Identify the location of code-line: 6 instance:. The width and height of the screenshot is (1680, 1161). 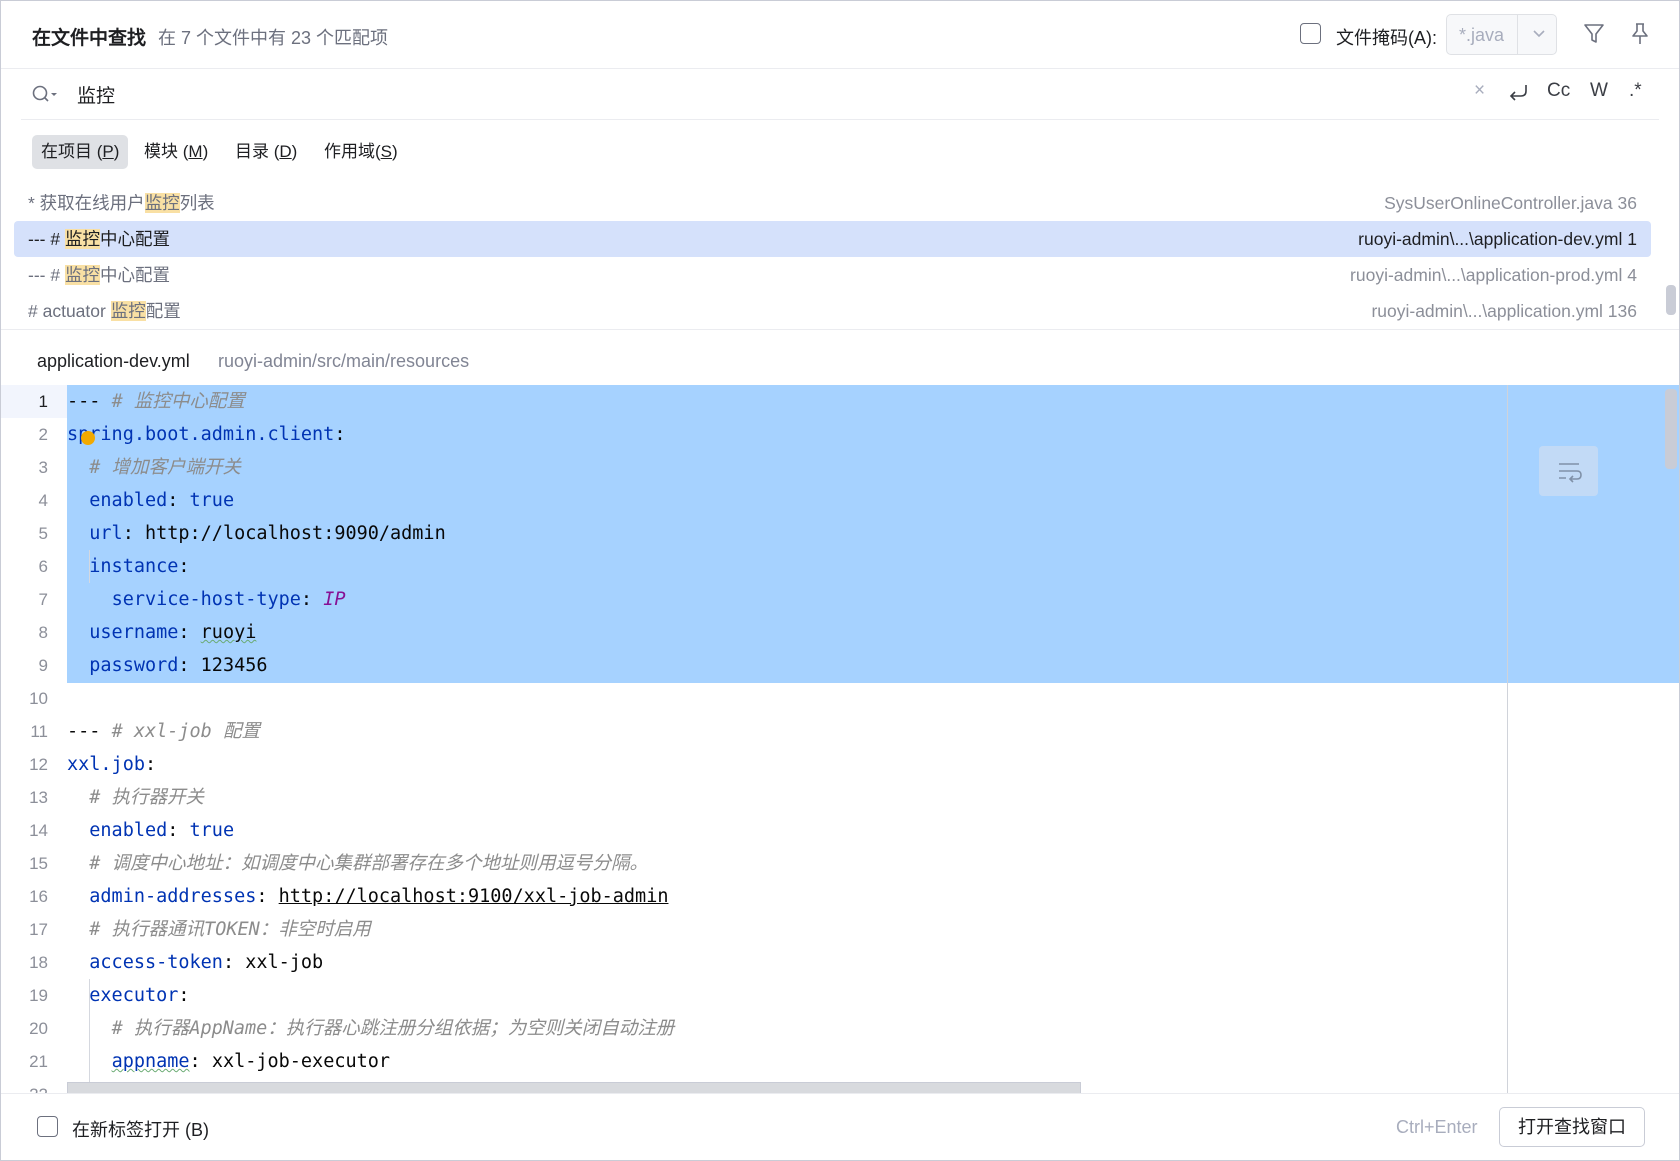
(840, 566).